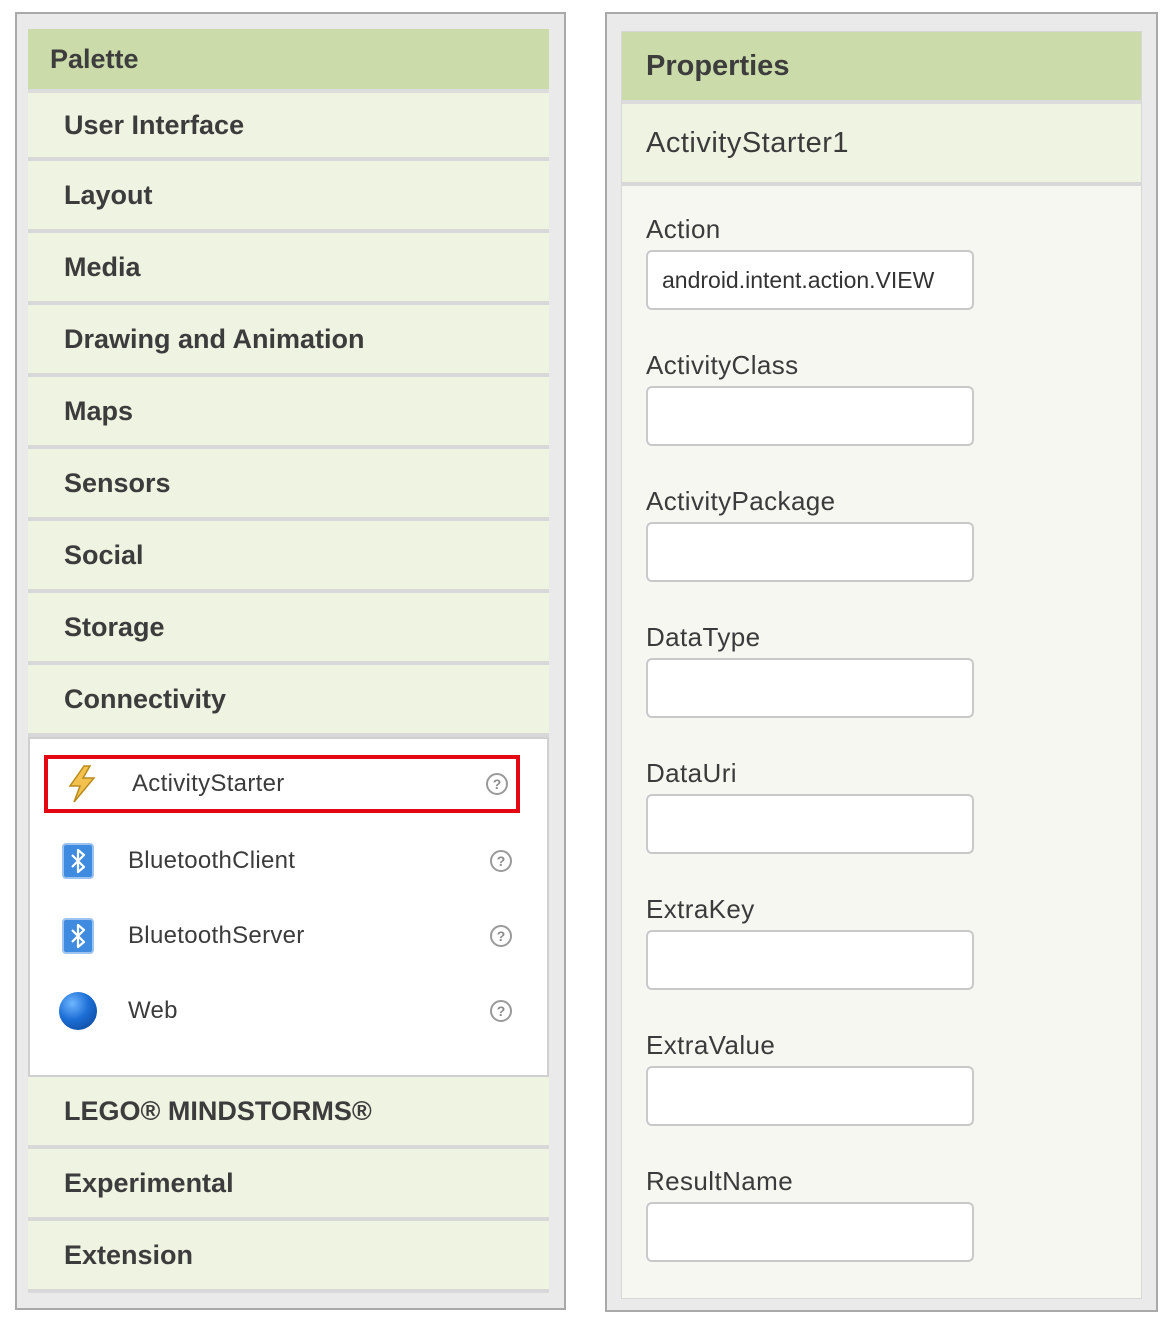 This screenshot has height=1325, width=1169. What do you see at coordinates (810, 824) in the screenshot?
I see `datauri-field` at bounding box center [810, 824].